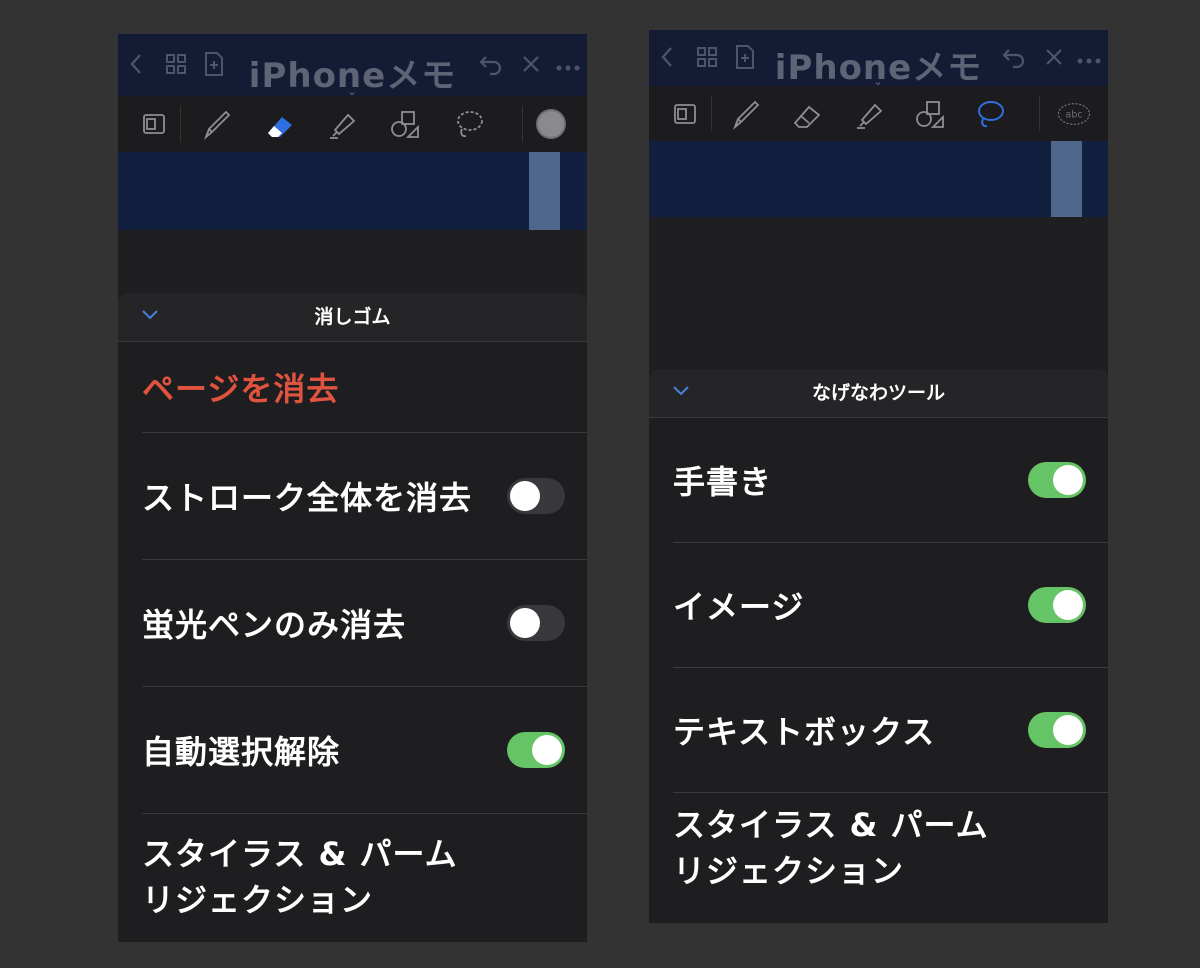  I want to click on erase-whole-stroke-row: ストローク全体を消去, so click(364, 496).